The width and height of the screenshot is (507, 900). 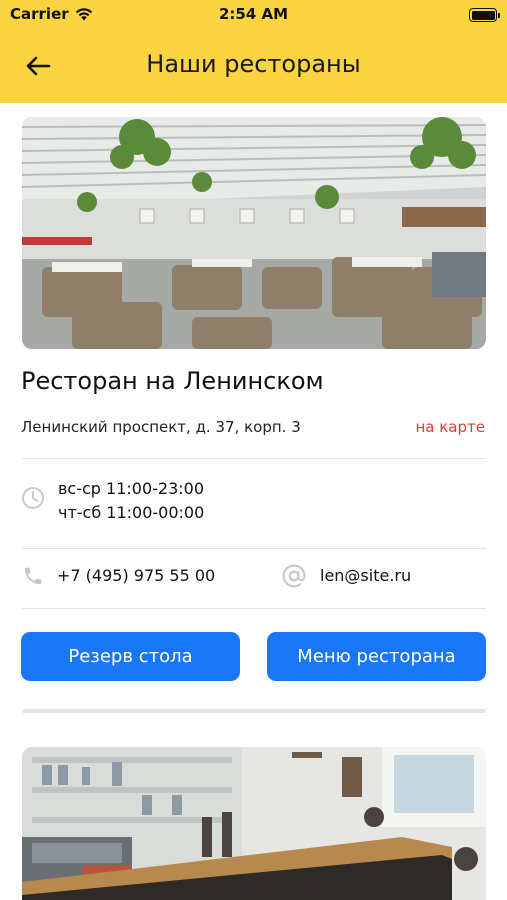 What do you see at coordinates (294, 576) in the screenshot?
I see `at-sign-icon` at bounding box center [294, 576].